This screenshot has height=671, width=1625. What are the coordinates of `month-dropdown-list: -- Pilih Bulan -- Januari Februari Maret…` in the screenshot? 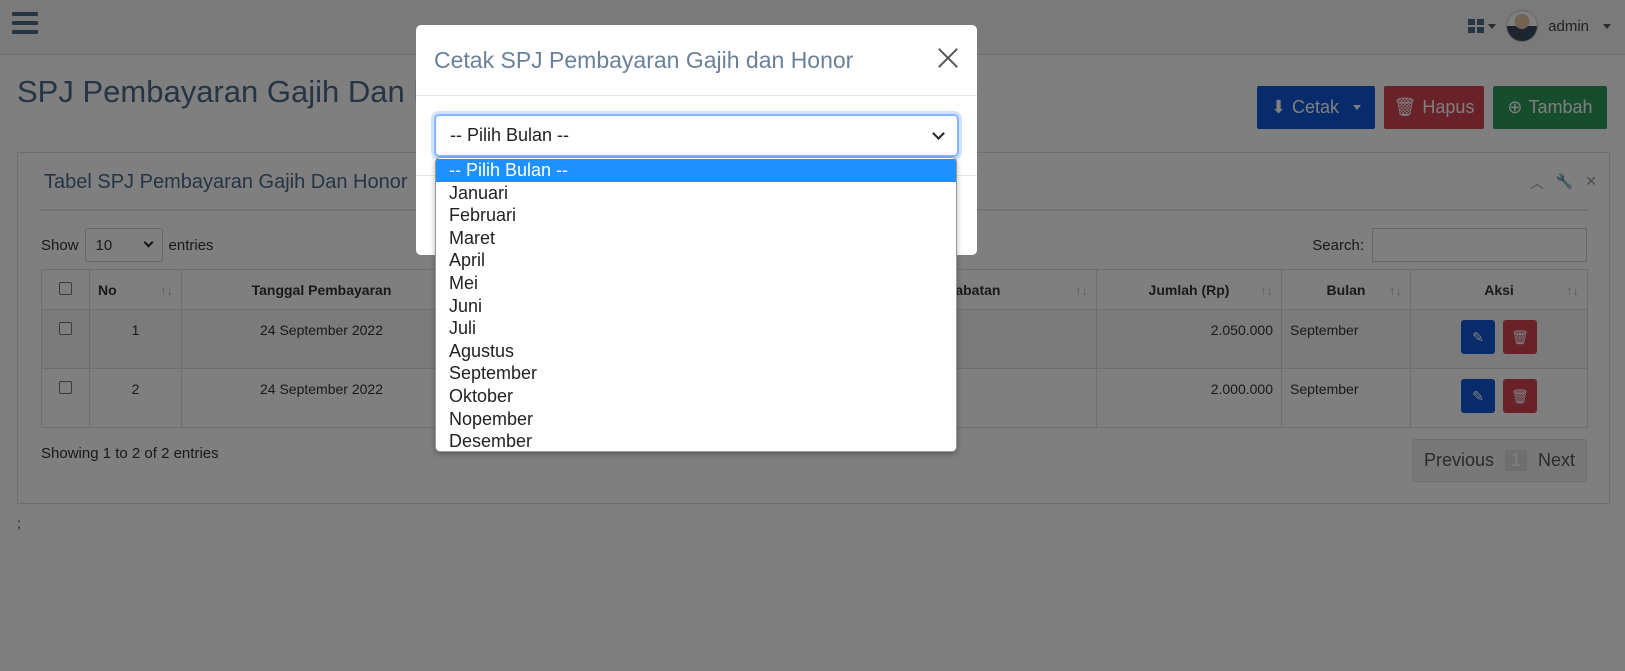 It's located at (696, 304).